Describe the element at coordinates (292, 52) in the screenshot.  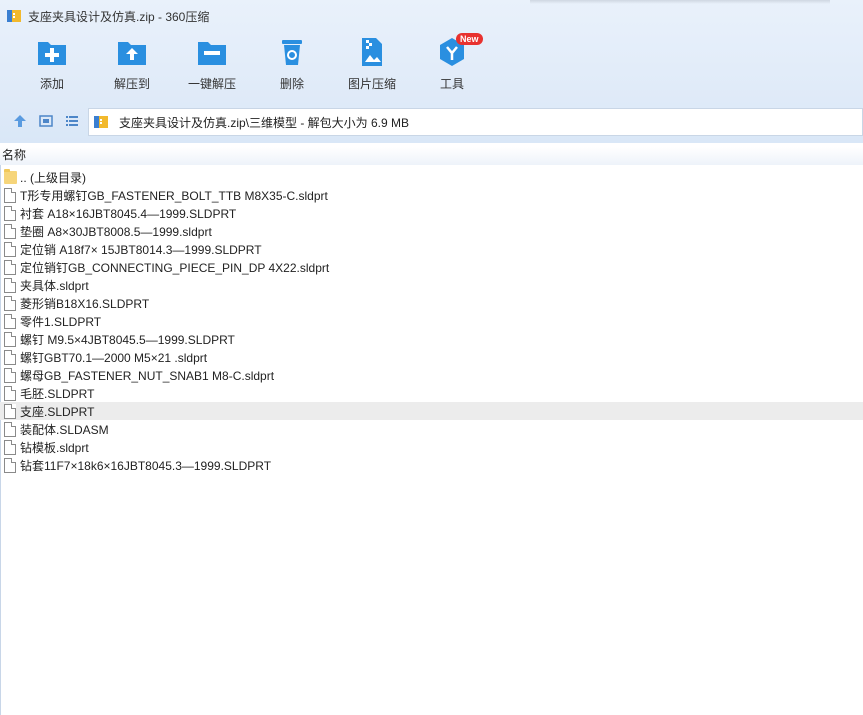
I see `recycle-bin-icon` at that location.